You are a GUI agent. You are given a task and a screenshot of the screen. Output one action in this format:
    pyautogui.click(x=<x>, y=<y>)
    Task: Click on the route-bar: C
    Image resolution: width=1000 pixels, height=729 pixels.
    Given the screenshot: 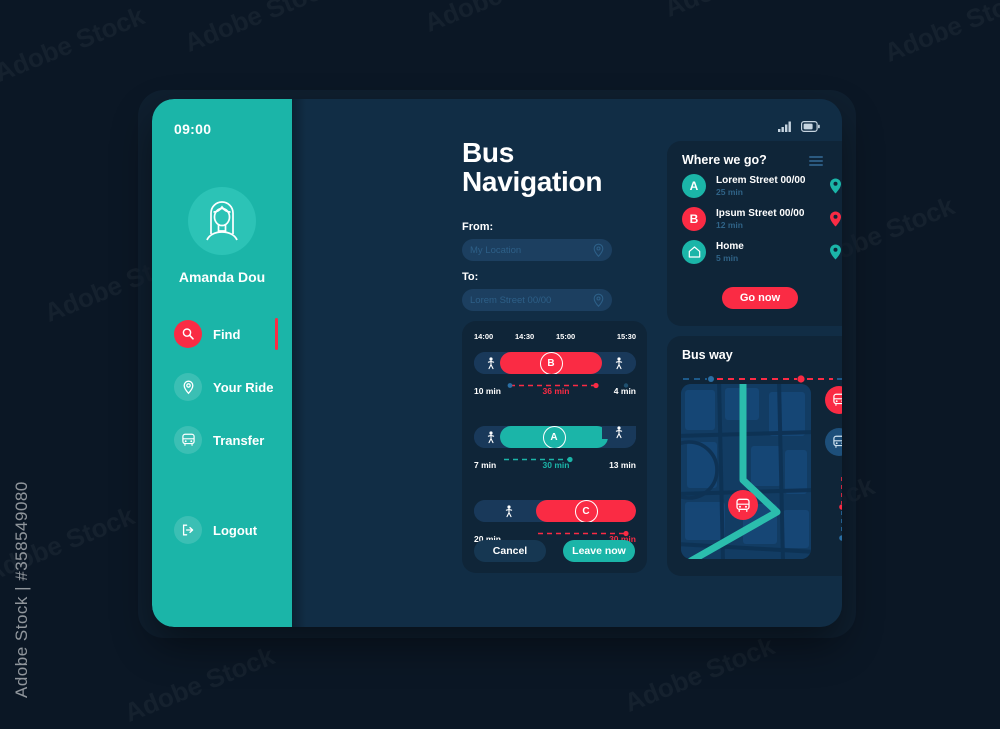 What is the action you would take?
    pyautogui.click(x=555, y=511)
    